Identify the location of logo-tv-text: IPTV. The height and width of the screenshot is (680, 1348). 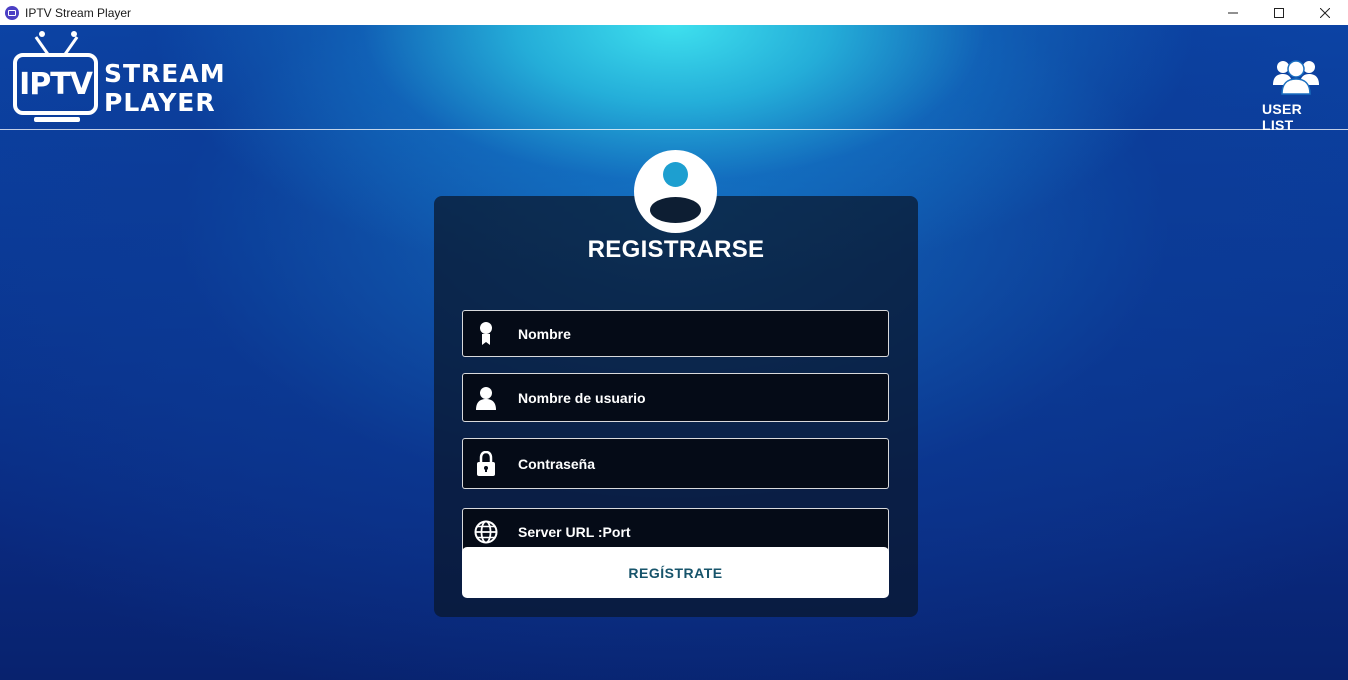
(56, 84).